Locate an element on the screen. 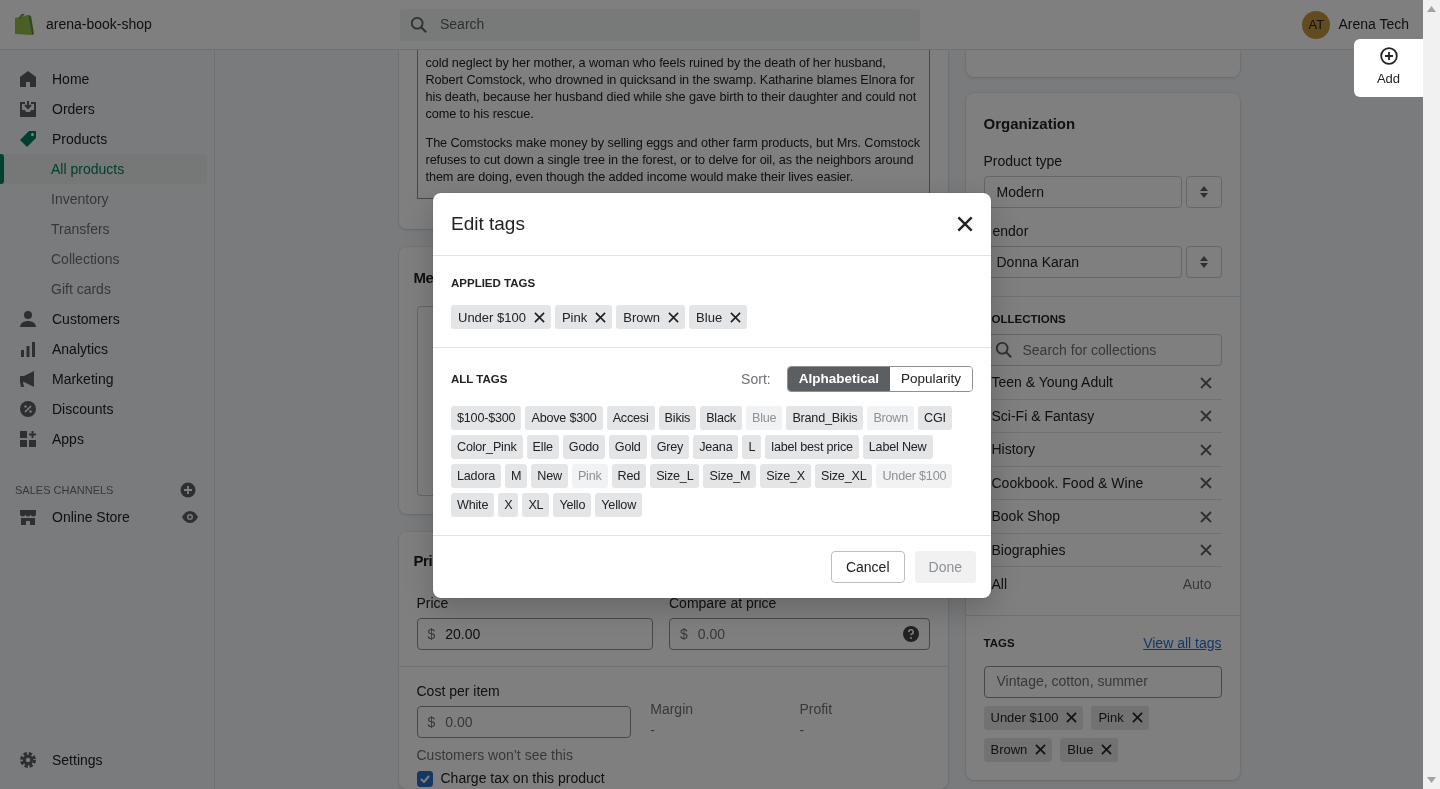 The height and width of the screenshot is (789, 1440). field-label: endor is located at coordinates (1010, 231).